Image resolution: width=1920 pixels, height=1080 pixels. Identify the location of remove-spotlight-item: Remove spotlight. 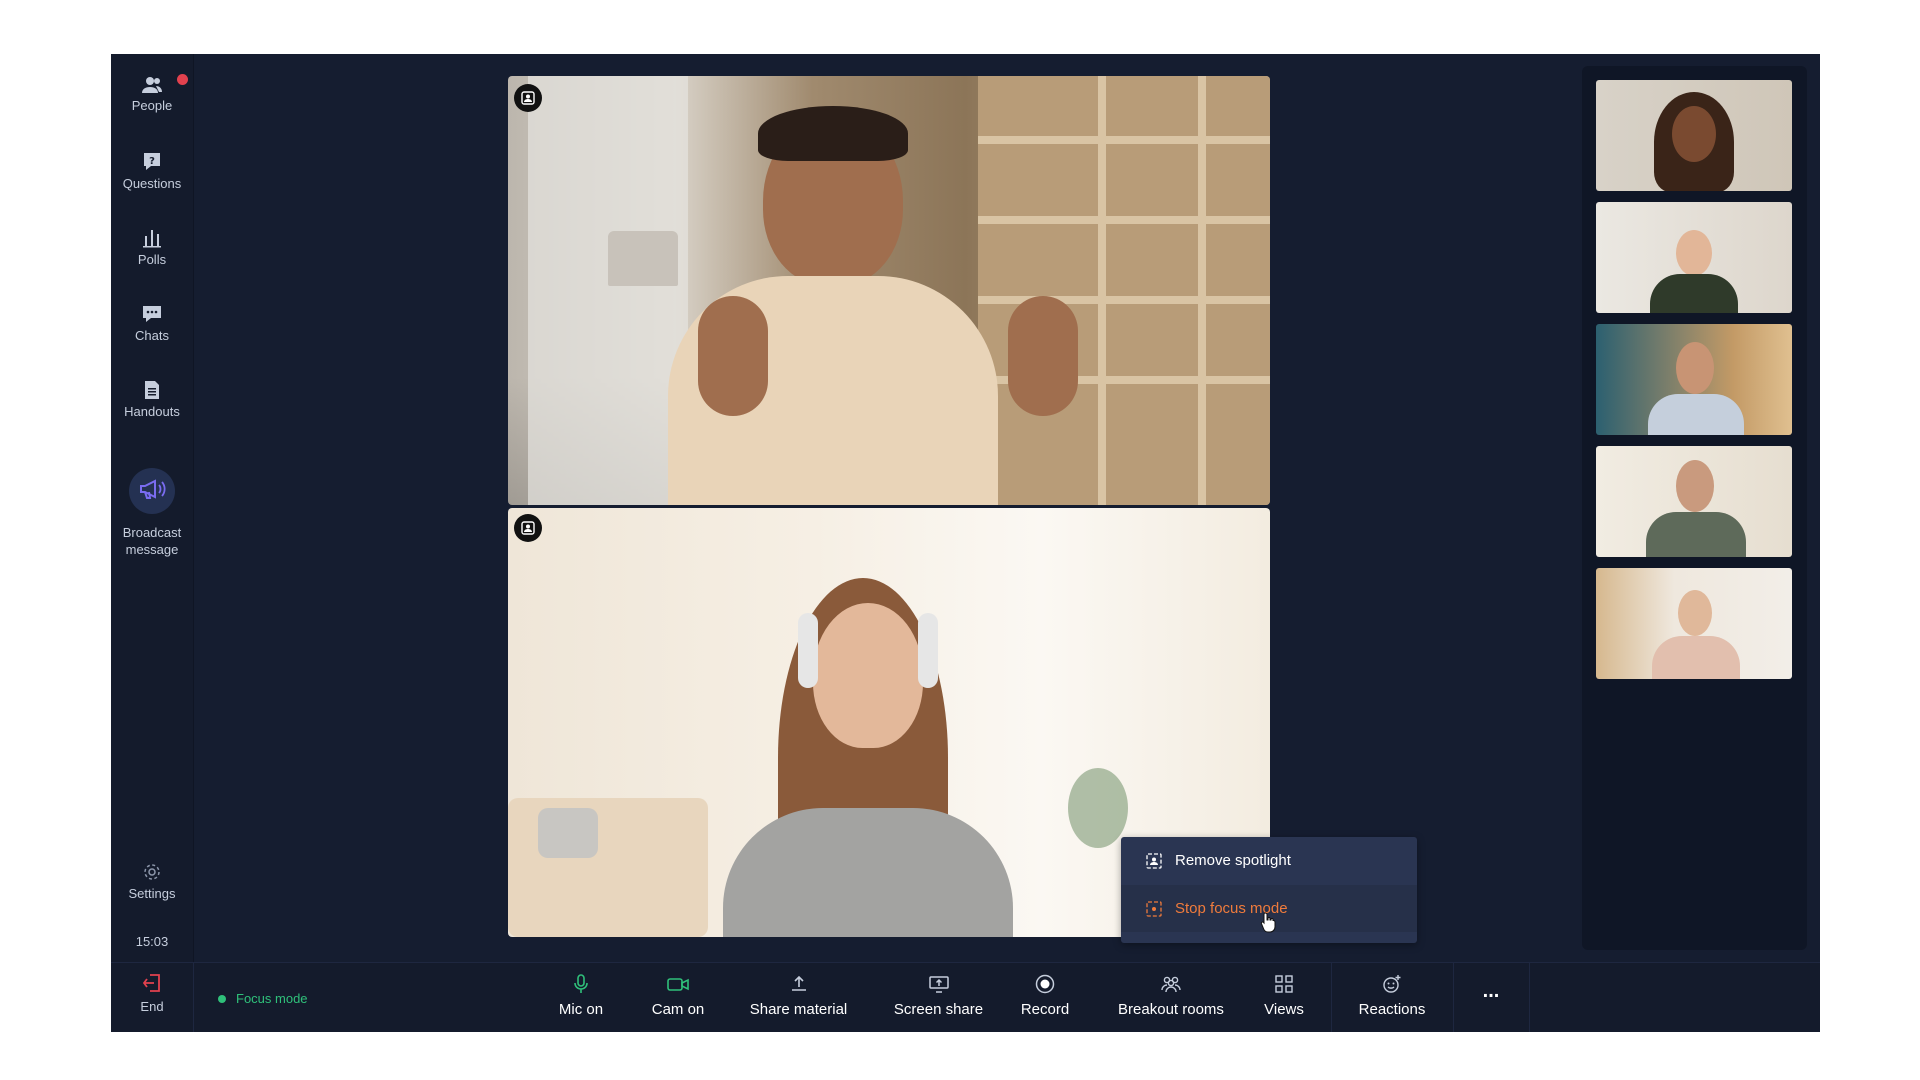
(1269, 860).